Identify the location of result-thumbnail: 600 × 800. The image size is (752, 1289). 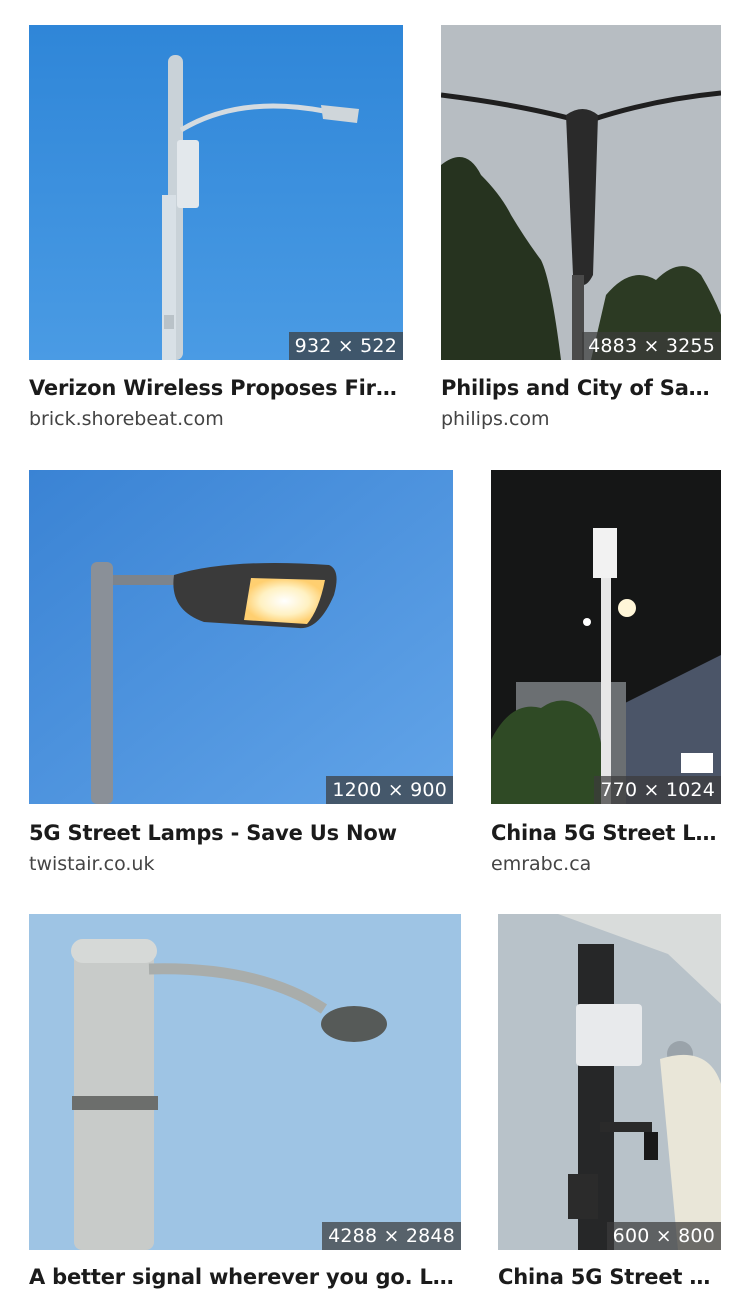
(609, 1082).